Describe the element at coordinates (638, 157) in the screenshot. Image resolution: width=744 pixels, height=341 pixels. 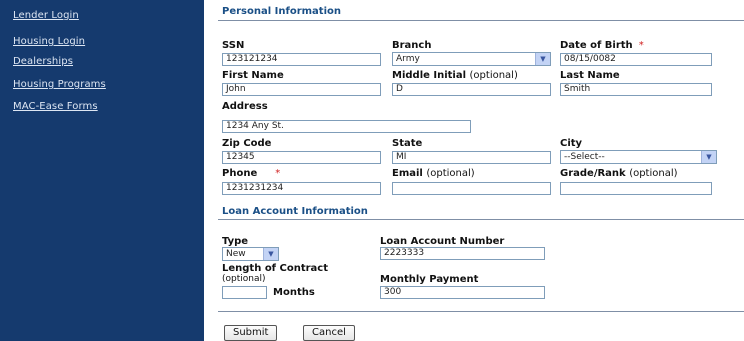
I see `city-select: --Select-- ▼` at that location.